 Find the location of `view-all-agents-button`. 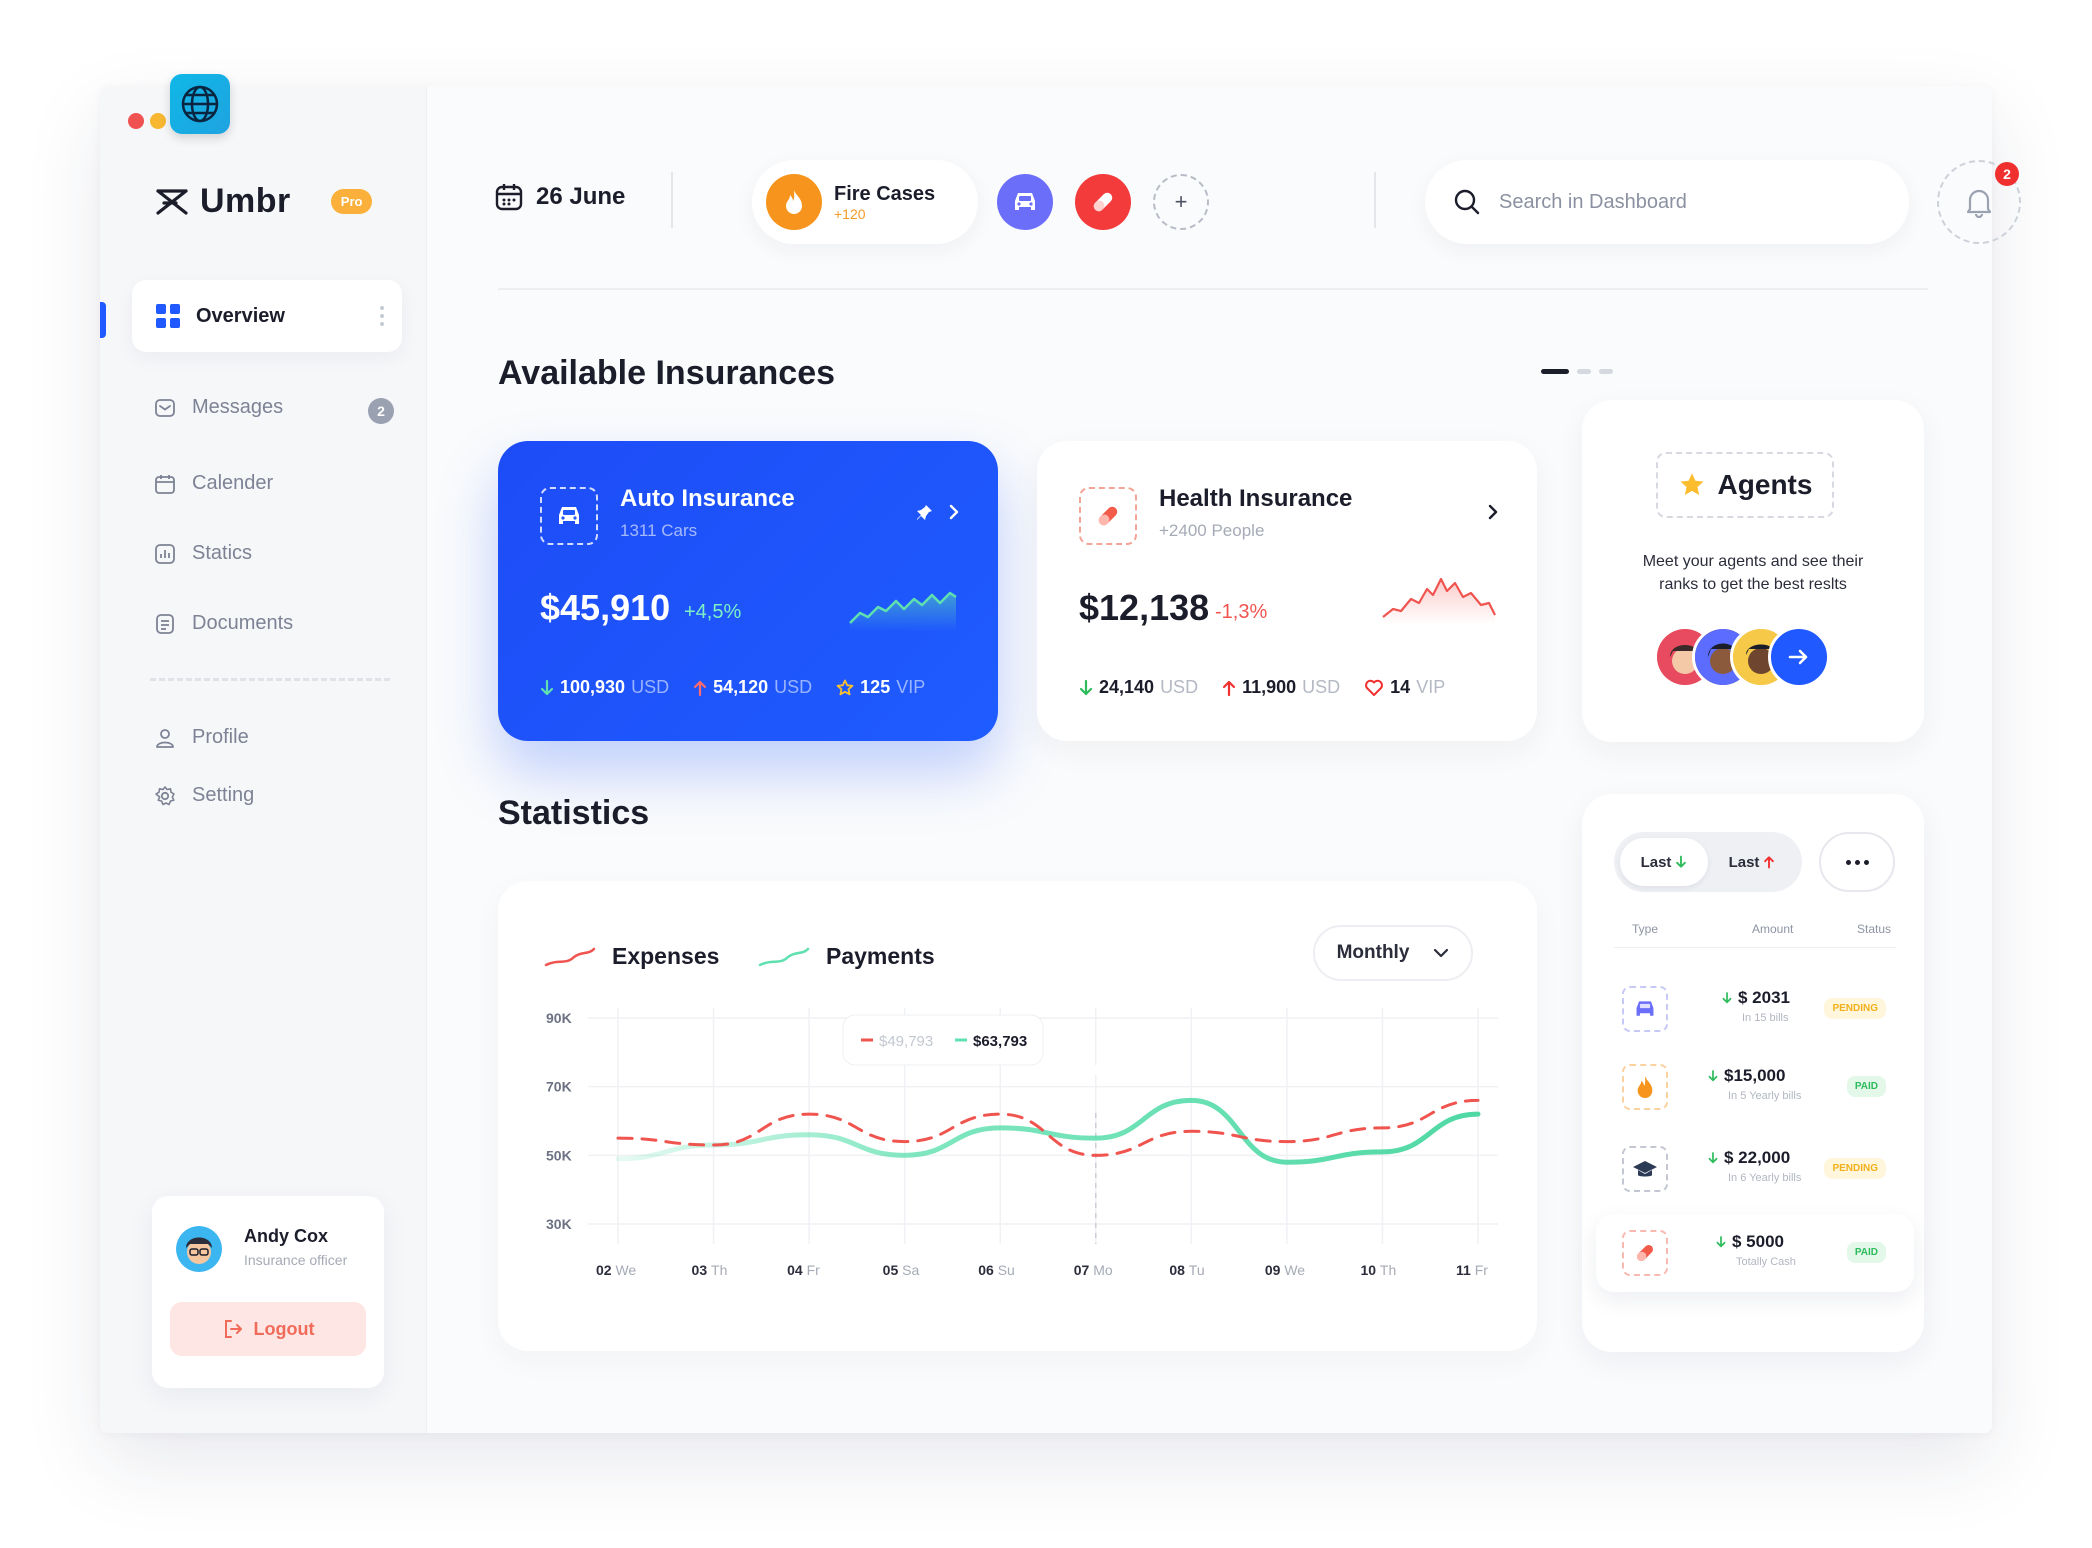

view-all-agents-button is located at coordinates (1799, 657).